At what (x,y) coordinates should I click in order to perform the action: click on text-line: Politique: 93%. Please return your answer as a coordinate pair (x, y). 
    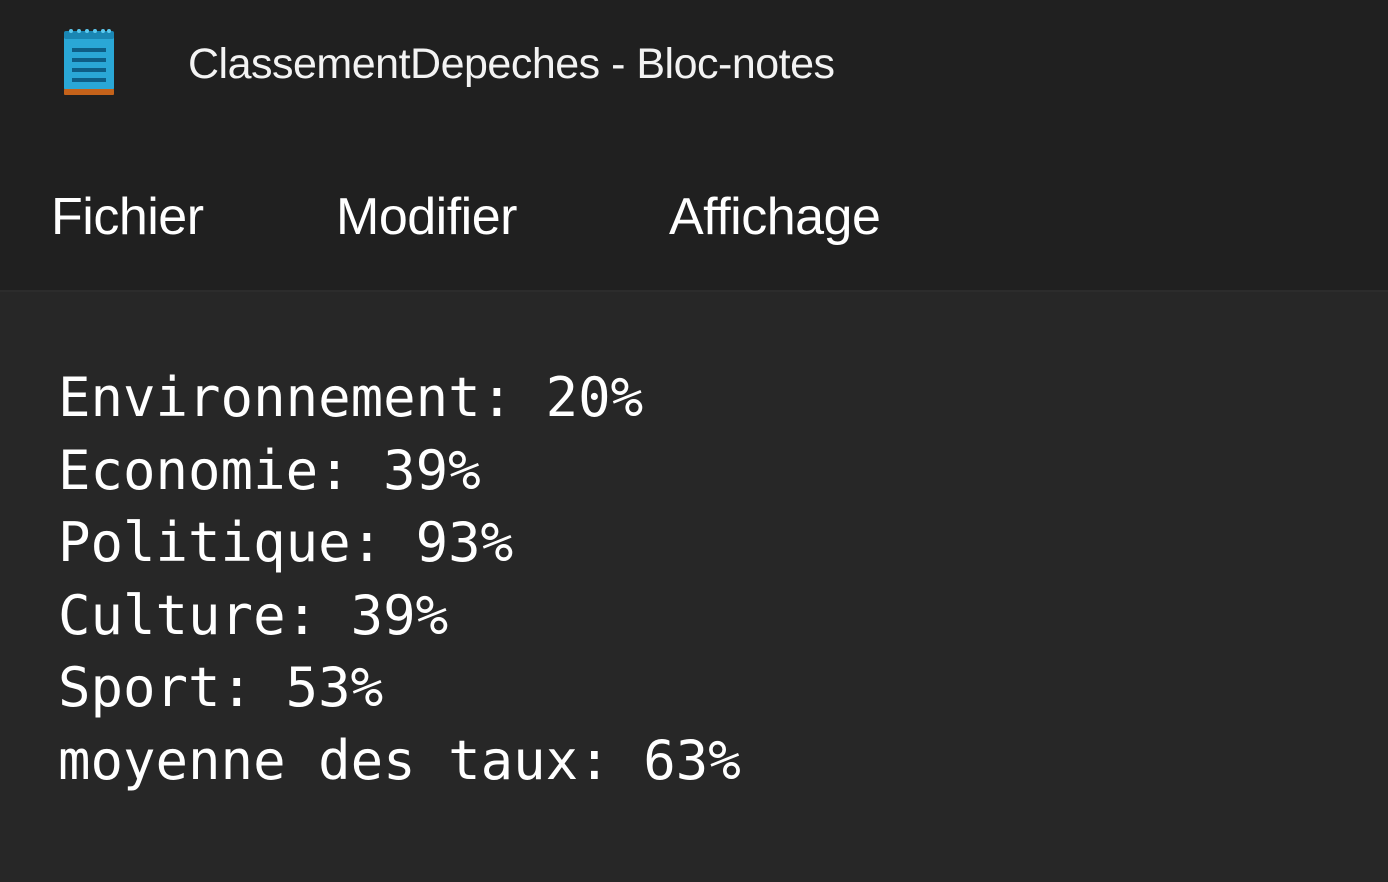
    Looking at the image, I should click on (286, 542).